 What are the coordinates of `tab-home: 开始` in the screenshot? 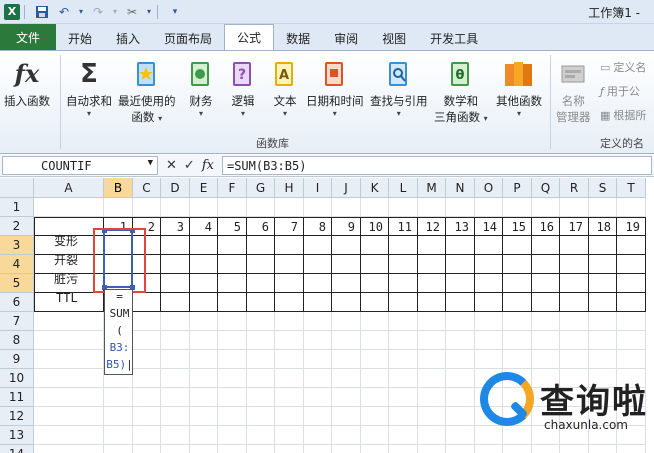 It's located at (80, 38).